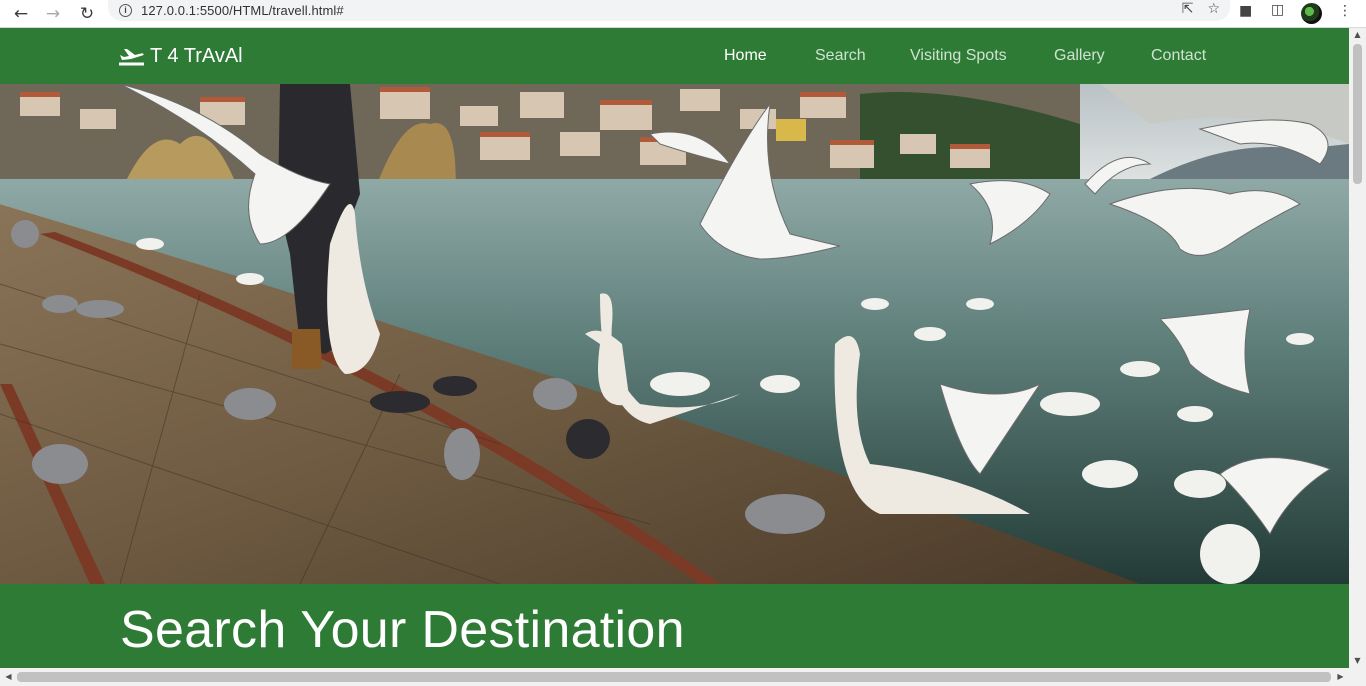  Describe the element at coordinates (1345, 11) in the screenshot. I see `browser-menu-icon: ⋮` at that location.